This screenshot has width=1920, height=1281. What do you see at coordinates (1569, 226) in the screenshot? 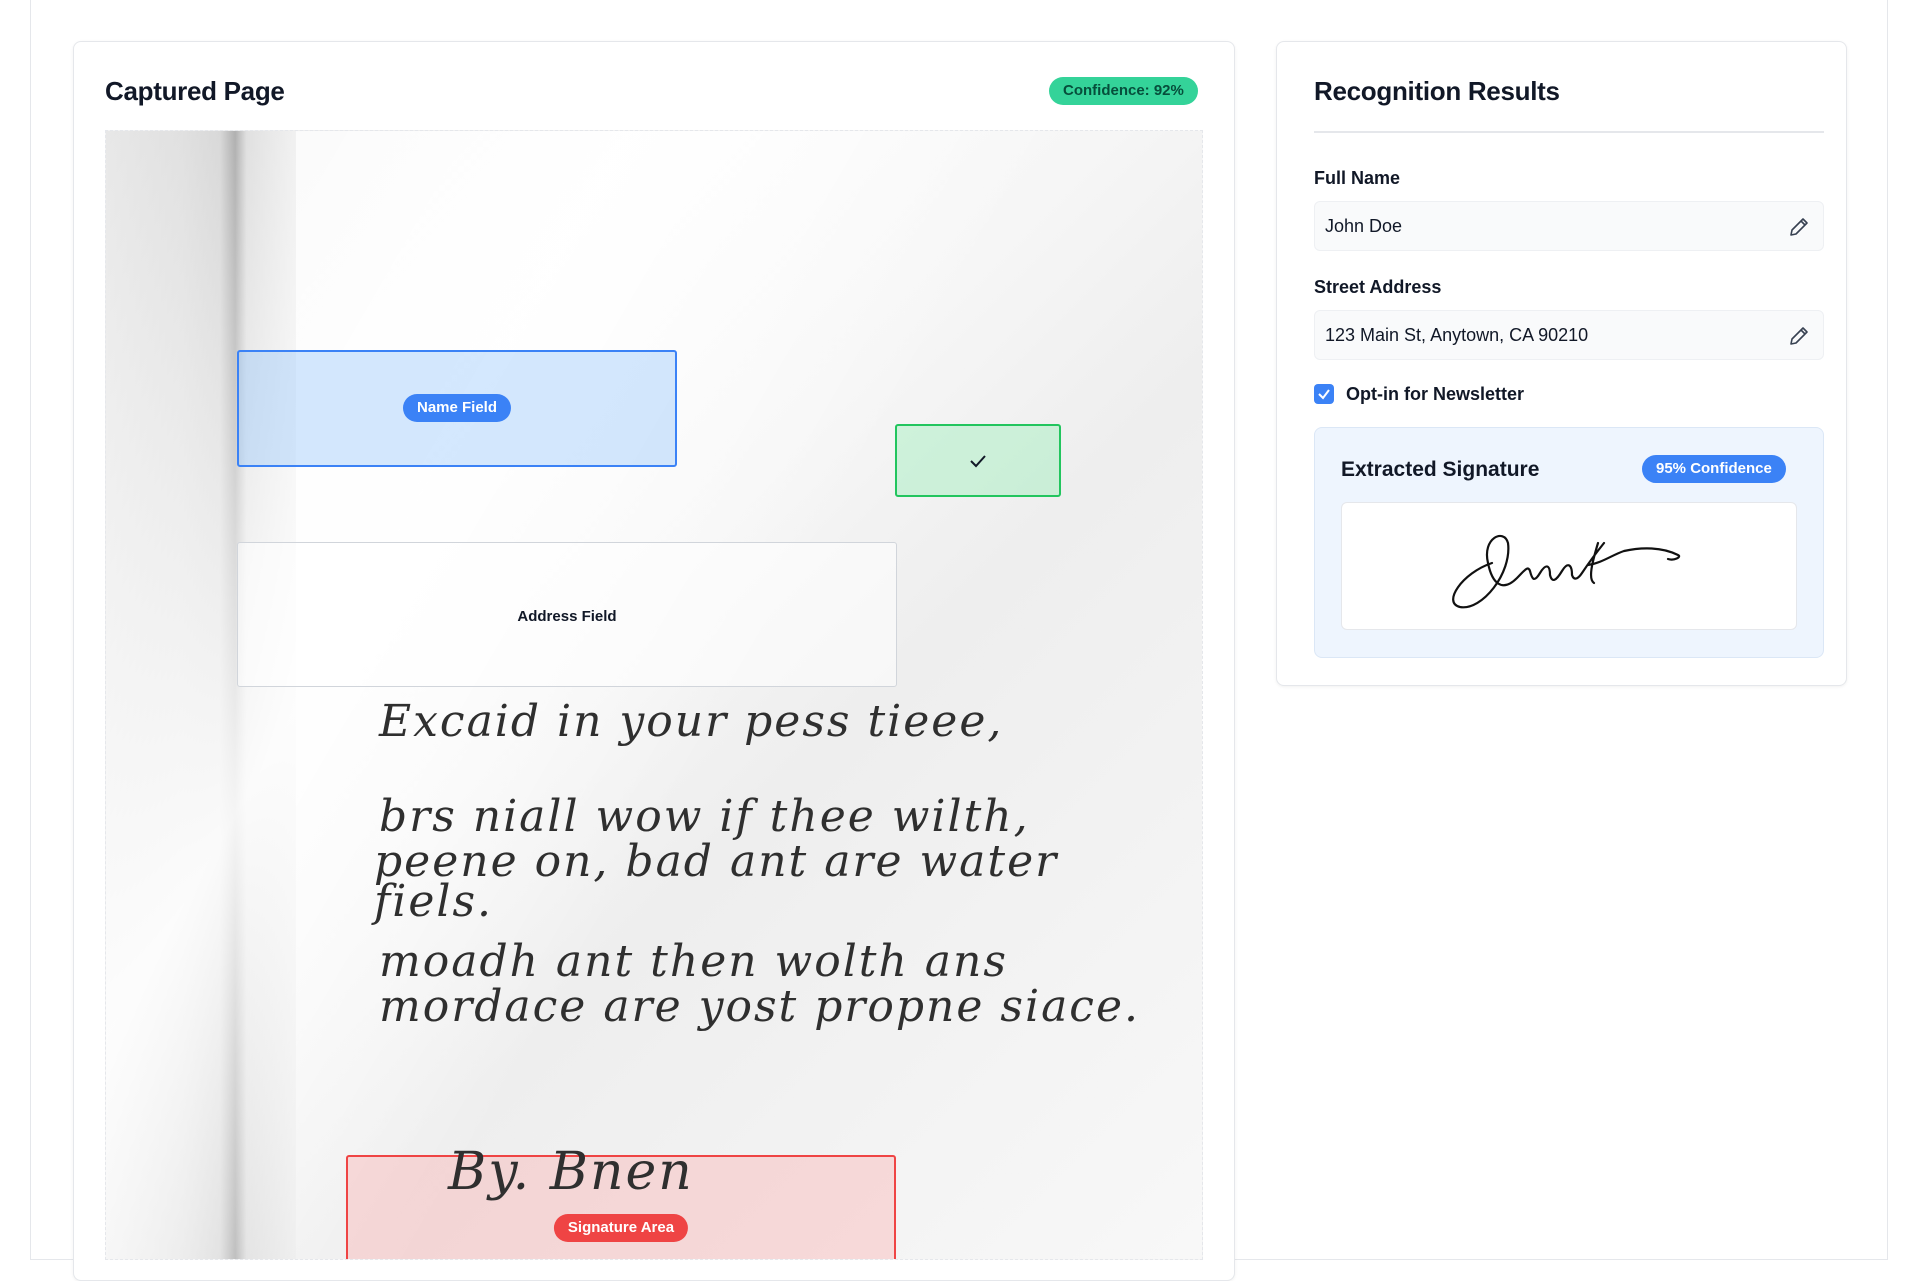
I see `full-name-field: John Doe` at bounding box center [1569, 226].